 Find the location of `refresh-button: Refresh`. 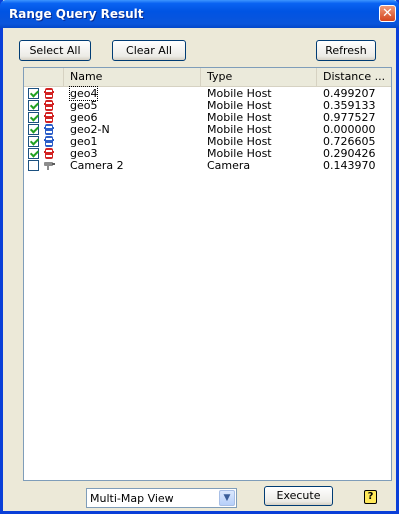

refresh-button: Refresh is located at coordinates (346, 50).